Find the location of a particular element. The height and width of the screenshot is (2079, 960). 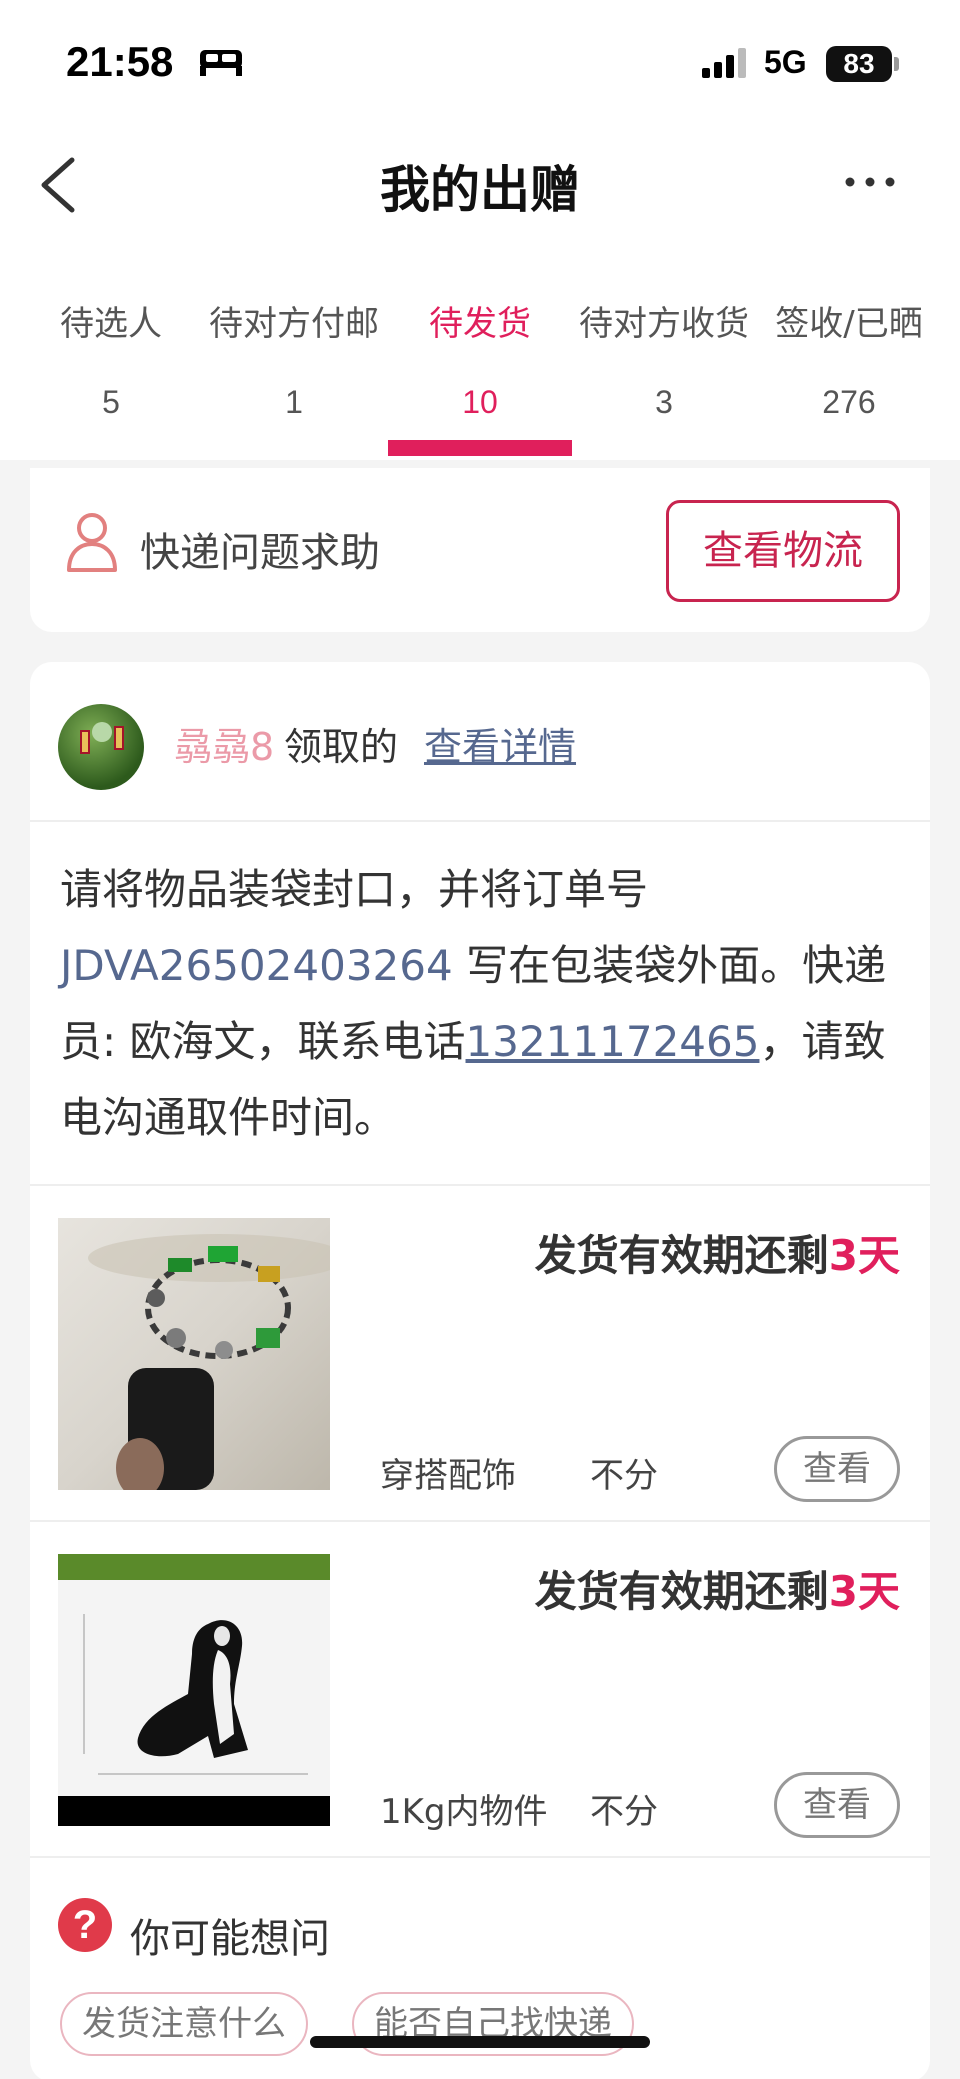

tab-count: 3 is located at coordinates (664, 402).